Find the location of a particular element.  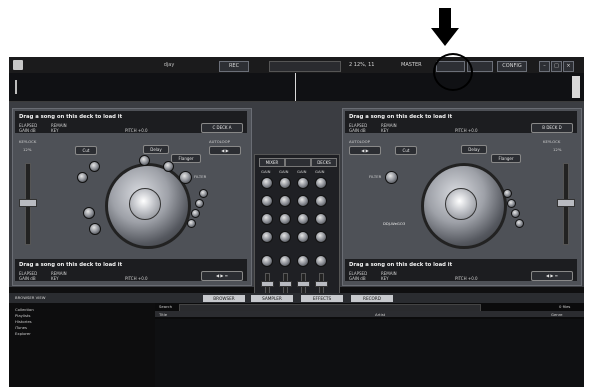

deck-left-bottom-message: Drag a song on this deck to load it is located at coordinates (71, 265).